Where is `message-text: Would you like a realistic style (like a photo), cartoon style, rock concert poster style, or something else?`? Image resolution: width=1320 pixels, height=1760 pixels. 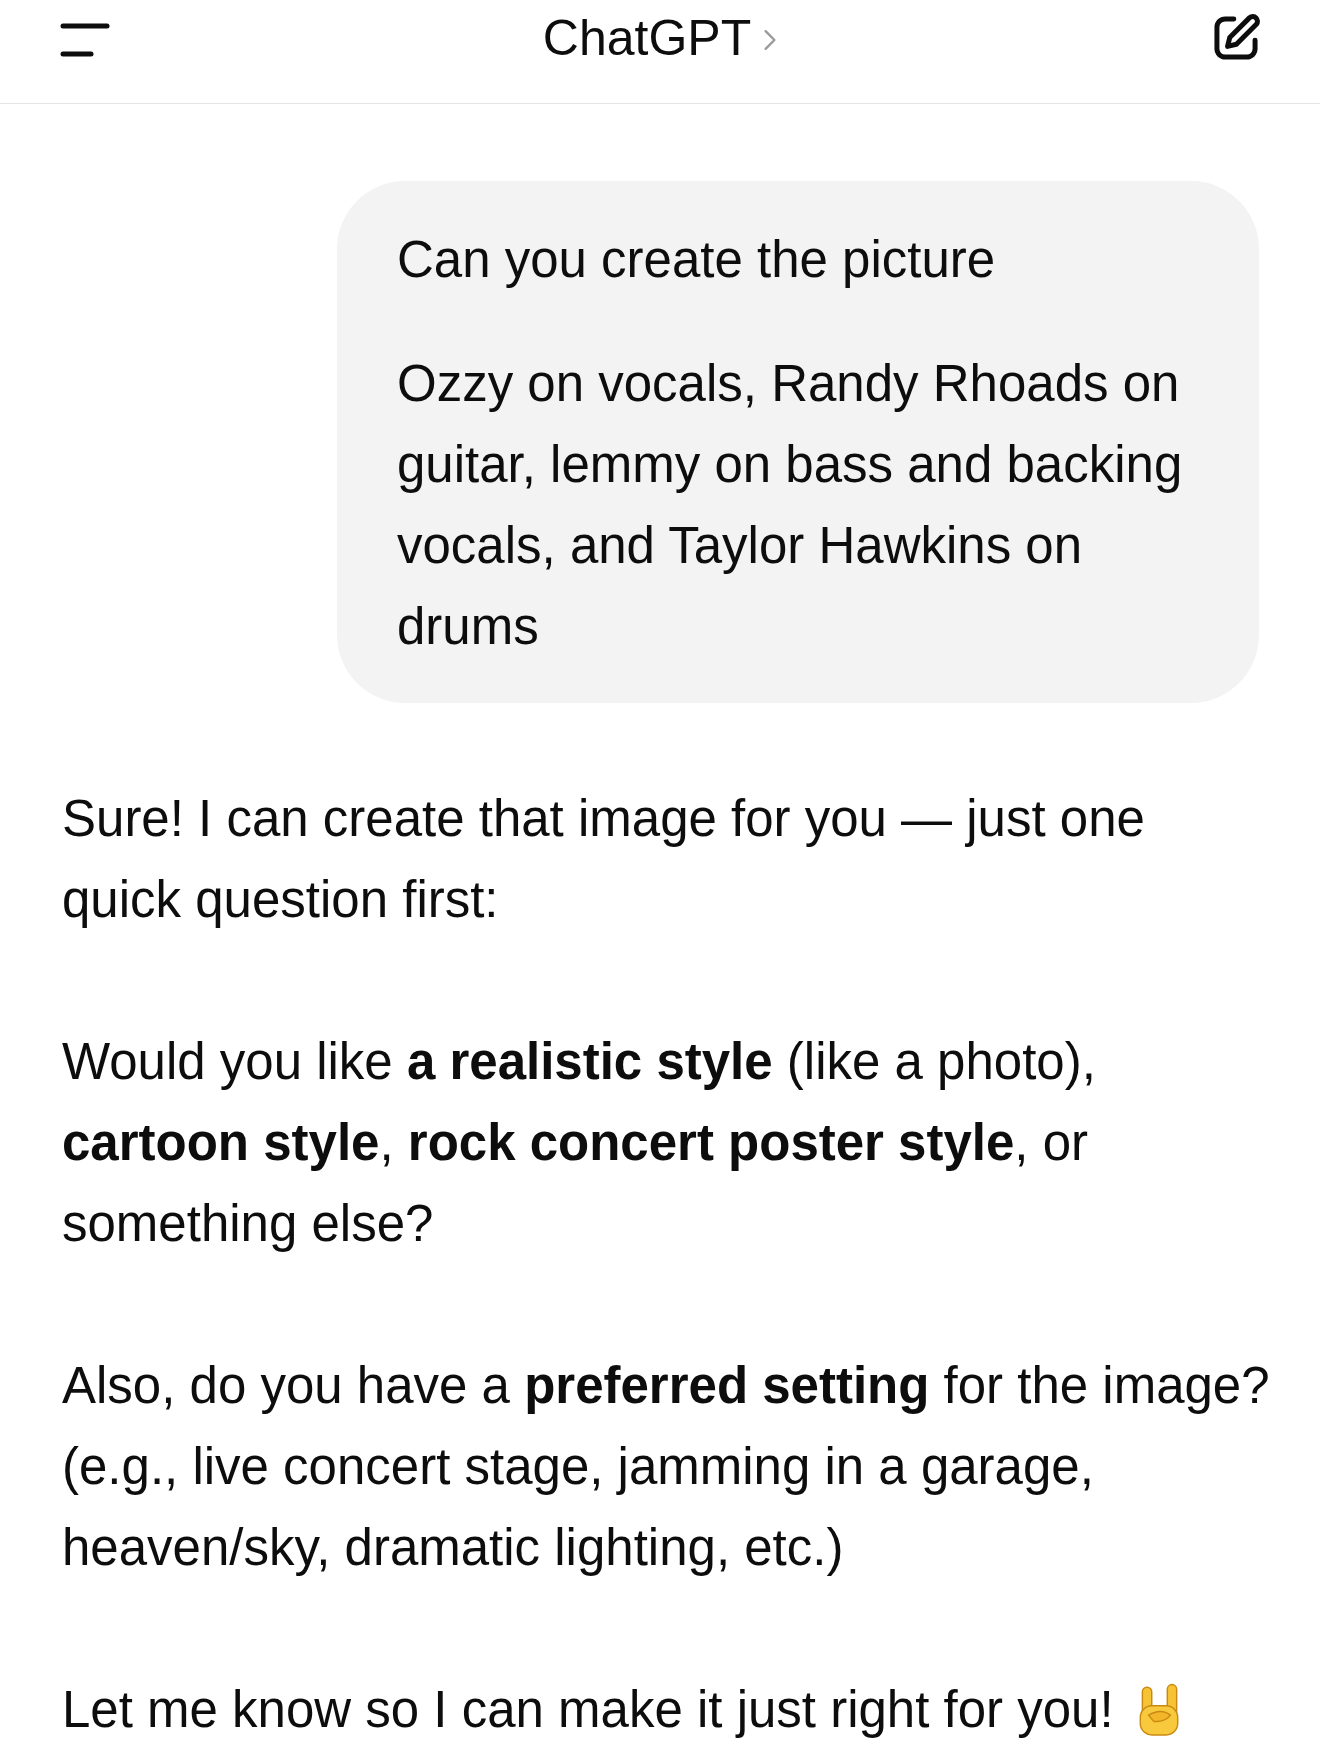 message-text: Would you like a realistic style (like a photo), cartoon style, rock concert poster style, or something else? is located at coordinates (579, 1143).